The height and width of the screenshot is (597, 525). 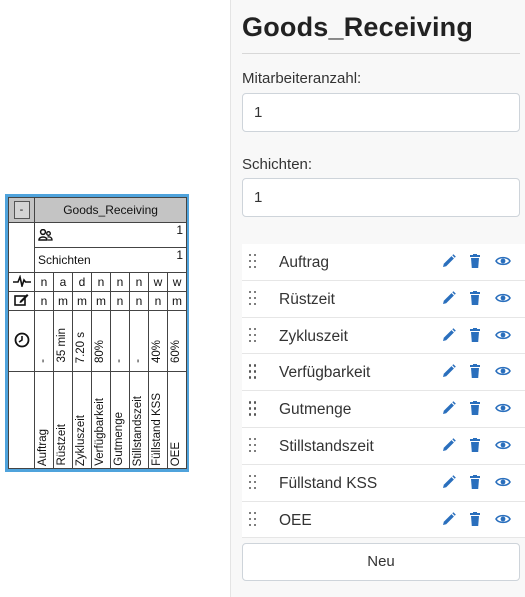 I want to click on label-wrap: Stillstandszeit, so click(x=139, y=420).